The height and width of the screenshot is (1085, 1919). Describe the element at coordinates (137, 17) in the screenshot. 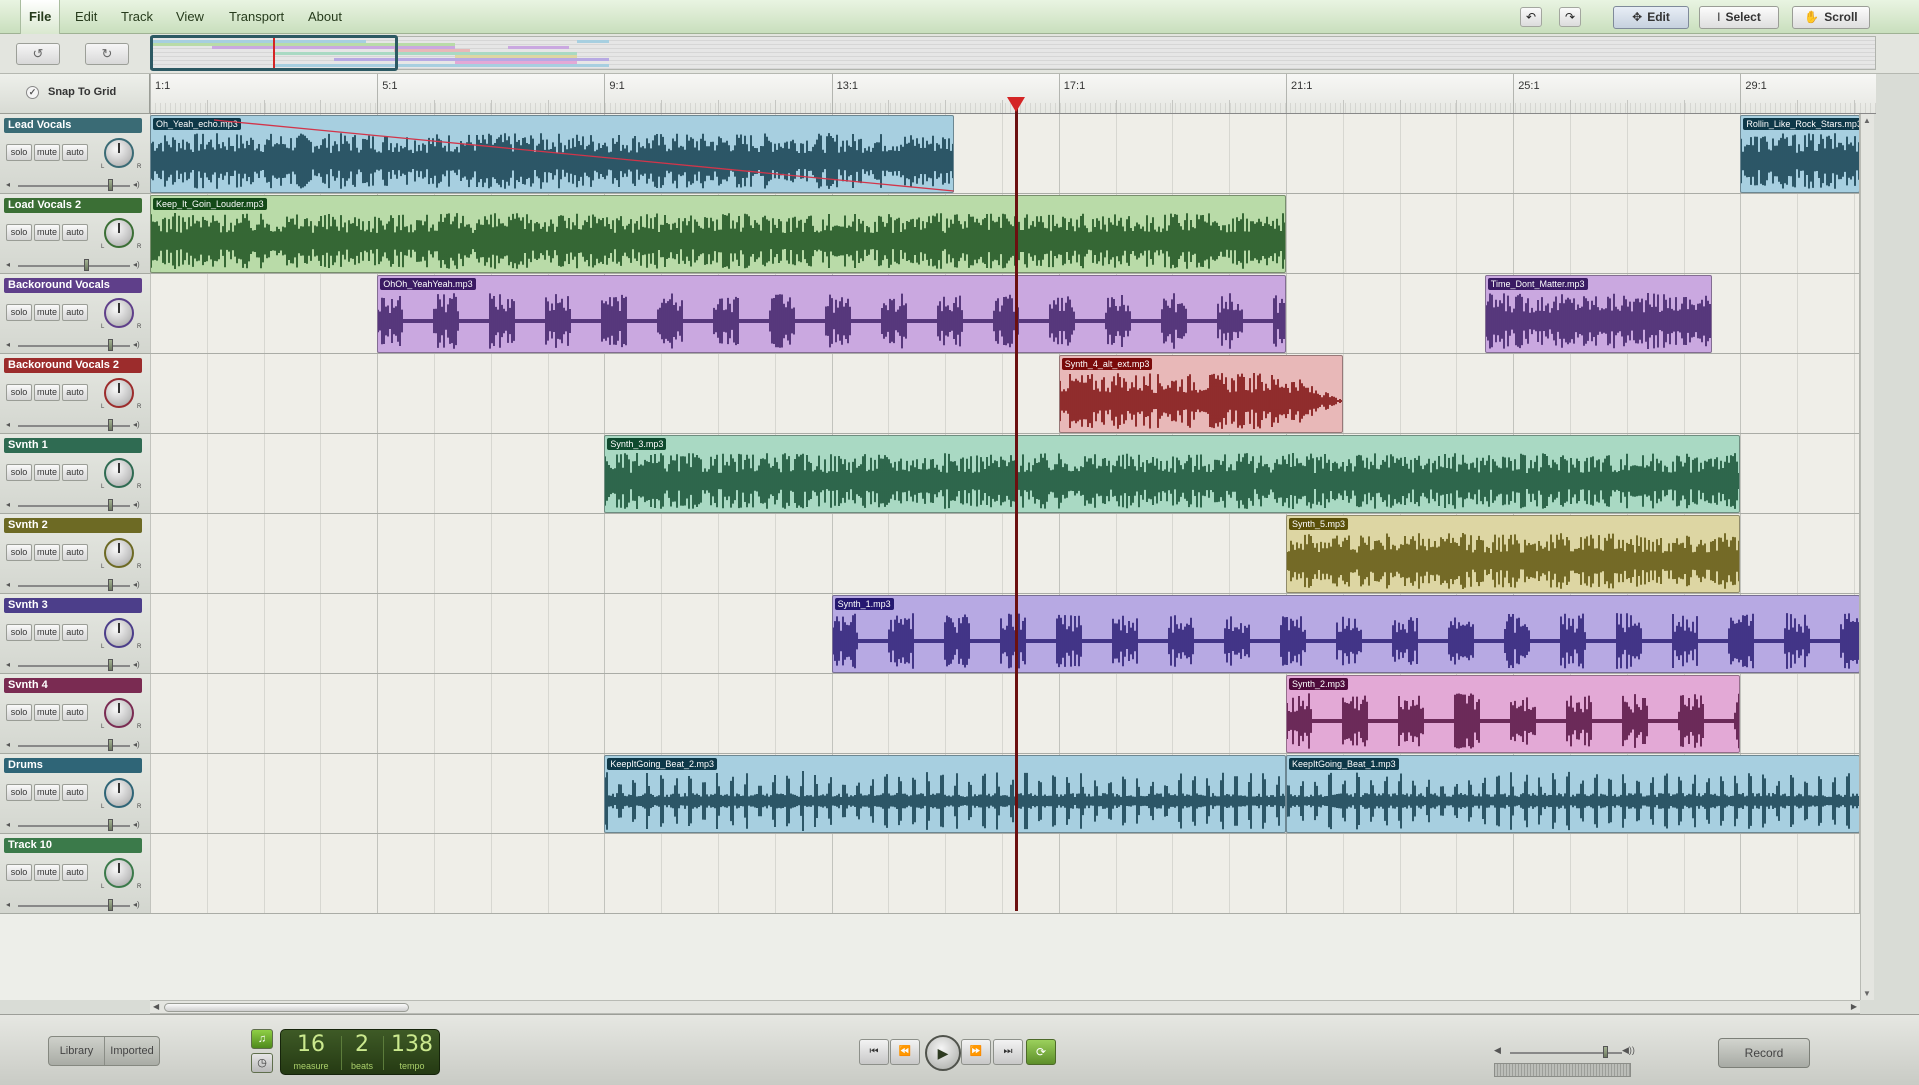

I see `menu-track: Track` at that location.